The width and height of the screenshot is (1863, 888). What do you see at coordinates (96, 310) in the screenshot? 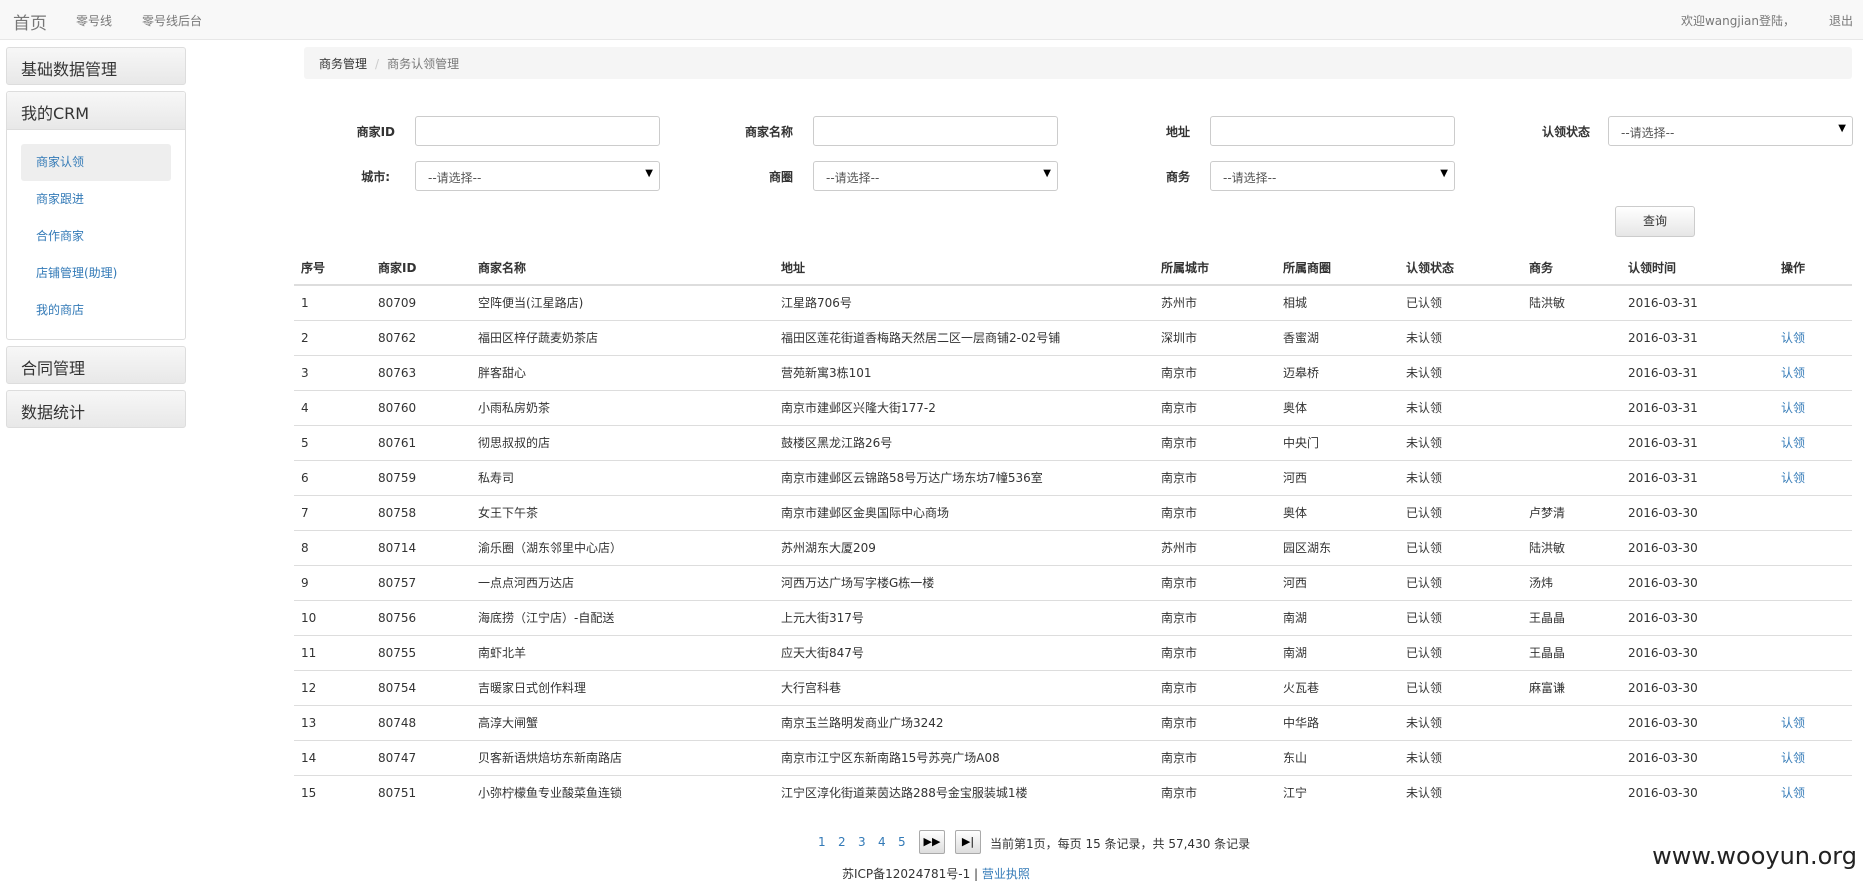
I see `sidebar-item-my-shops: 我的商店` at bounding box center [96, 310].